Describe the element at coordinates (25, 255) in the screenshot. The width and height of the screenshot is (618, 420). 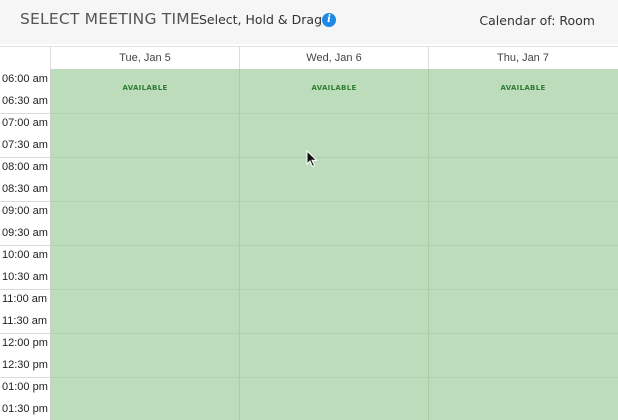
I see `time-label: 10:00 am` at that location.